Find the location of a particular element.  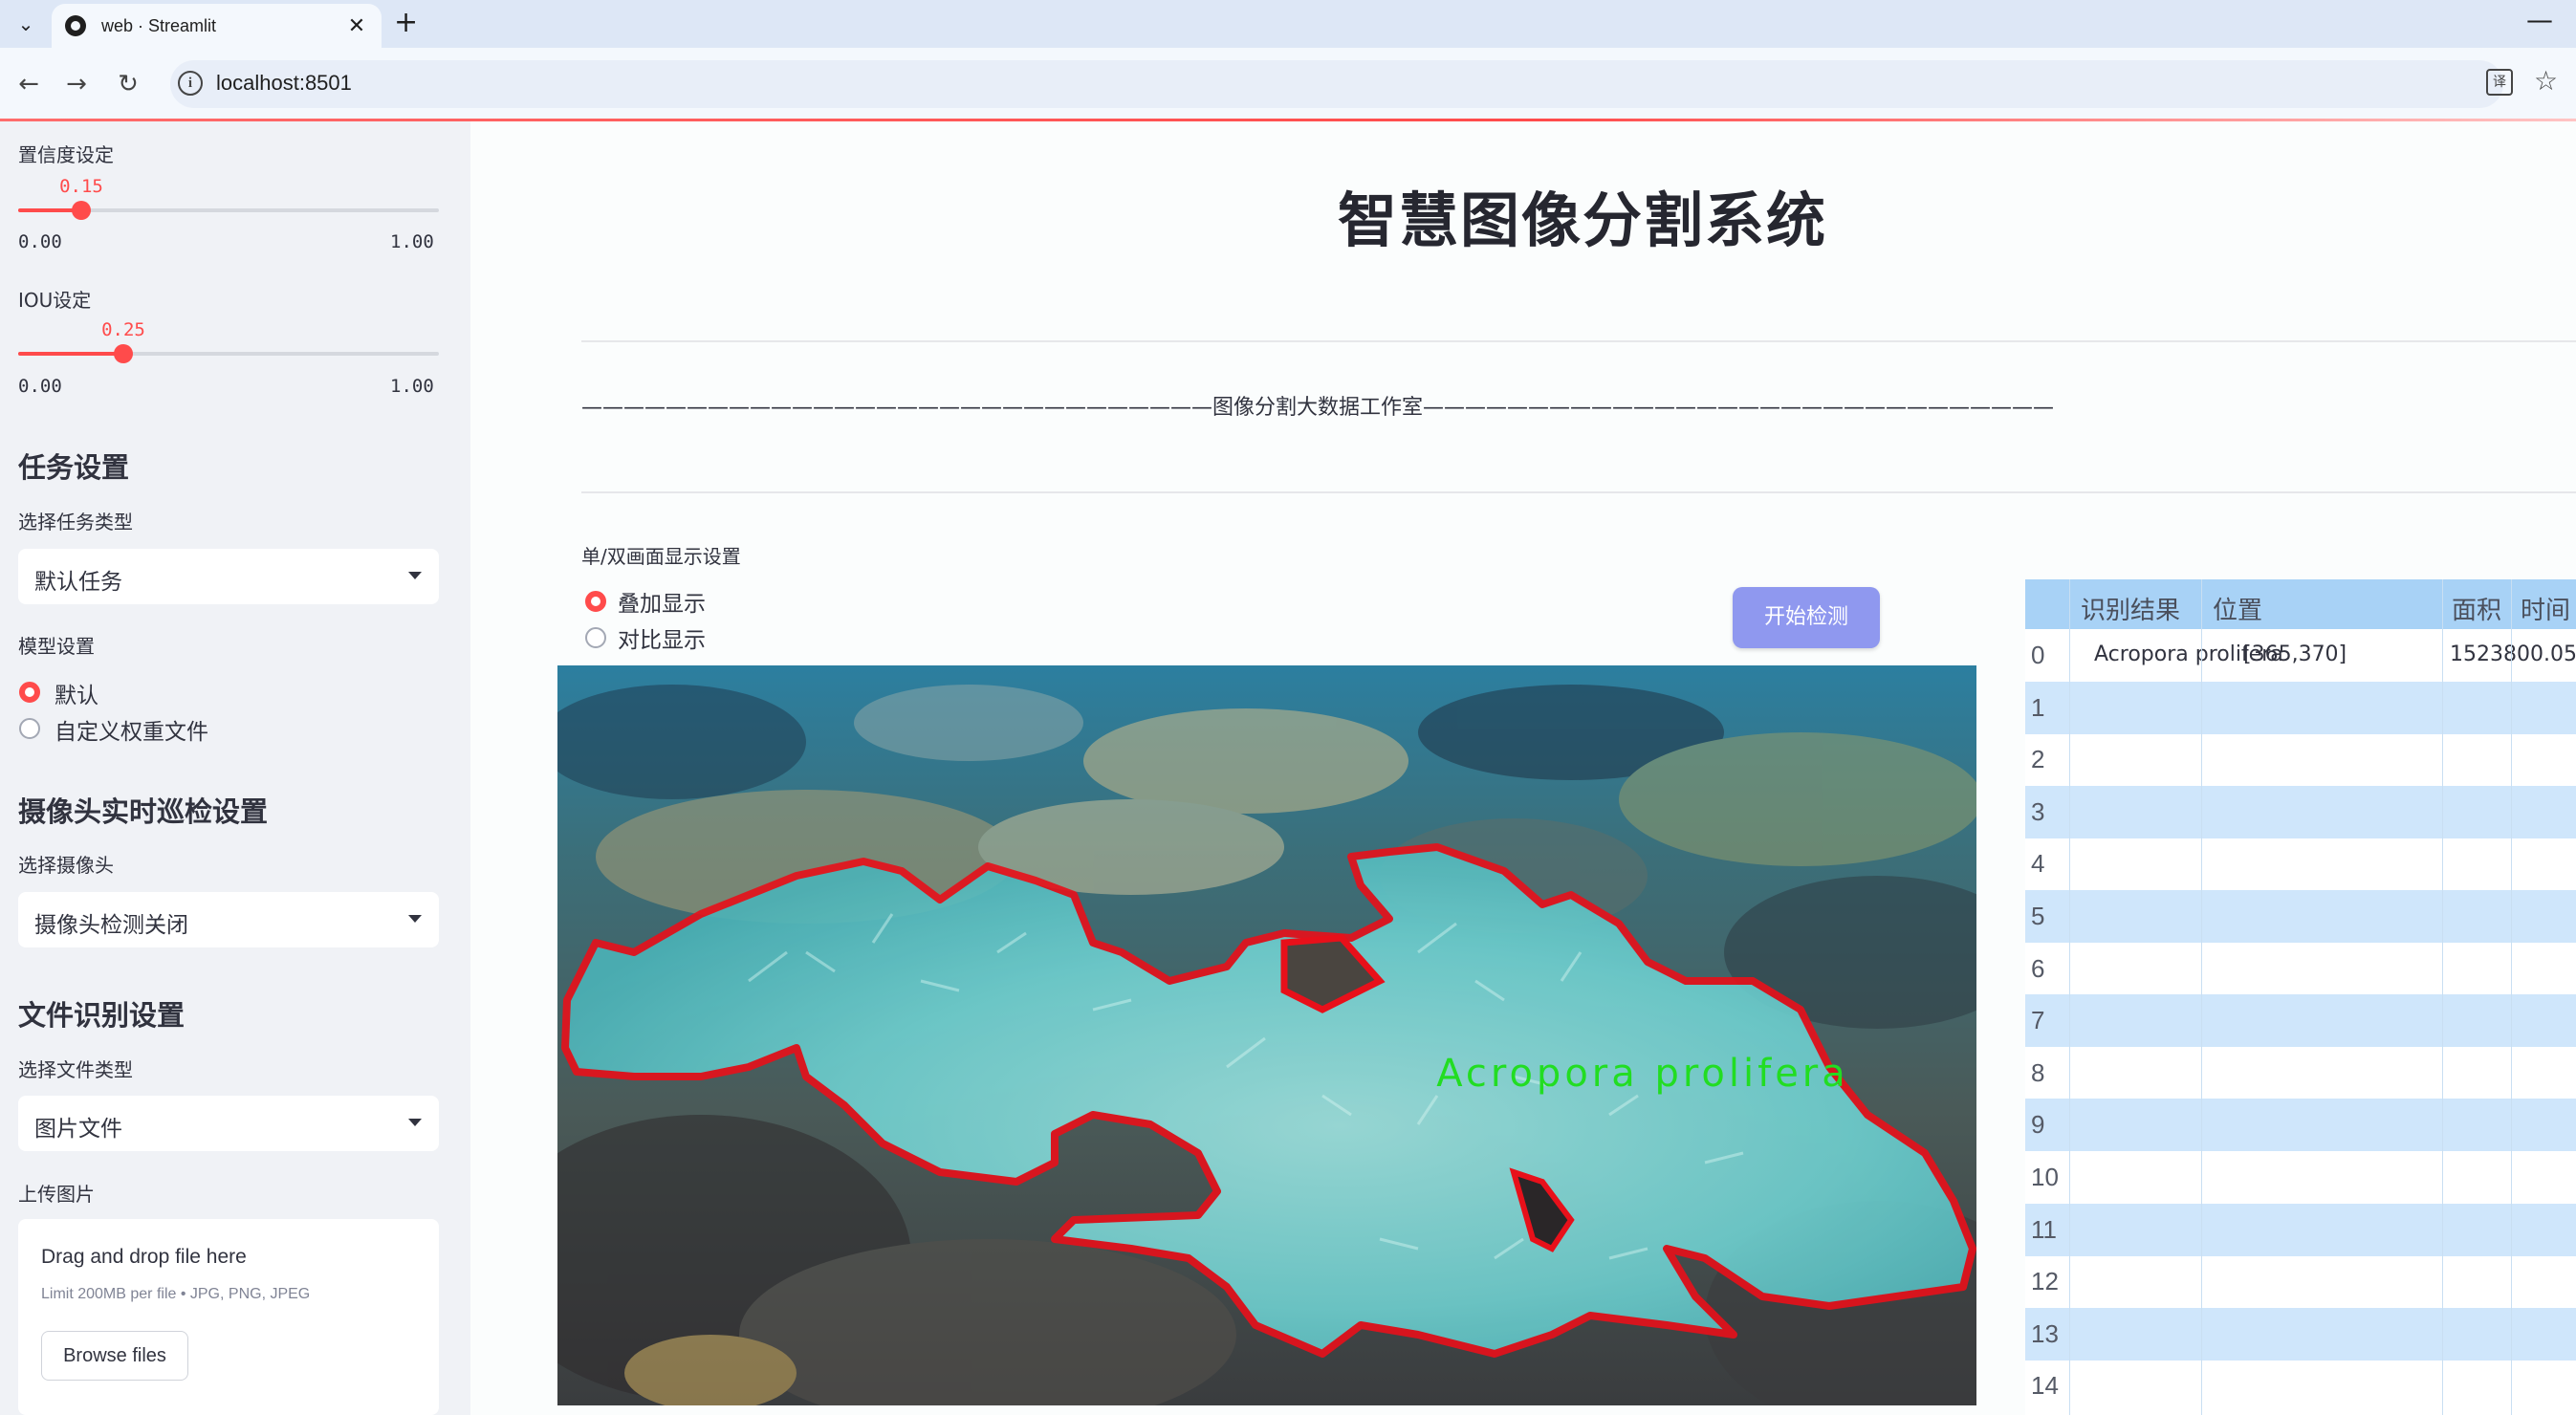

dropzone-title: Drag and drop file here is located at coordinates (144, 1257).